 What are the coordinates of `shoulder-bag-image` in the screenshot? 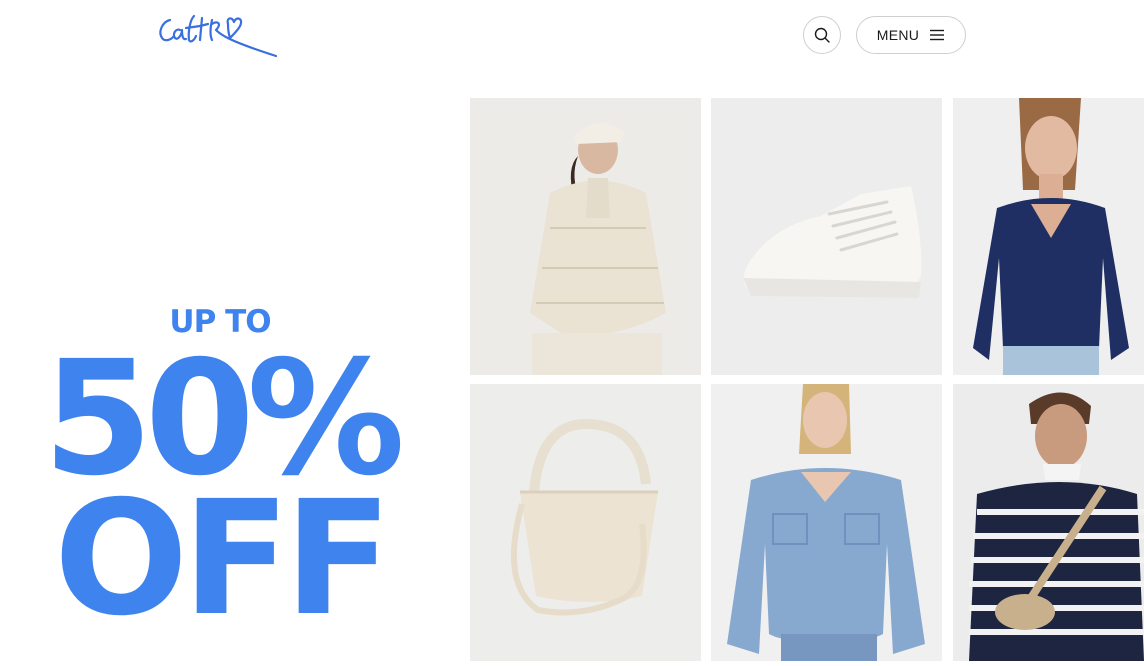 It's located at (585, 522).